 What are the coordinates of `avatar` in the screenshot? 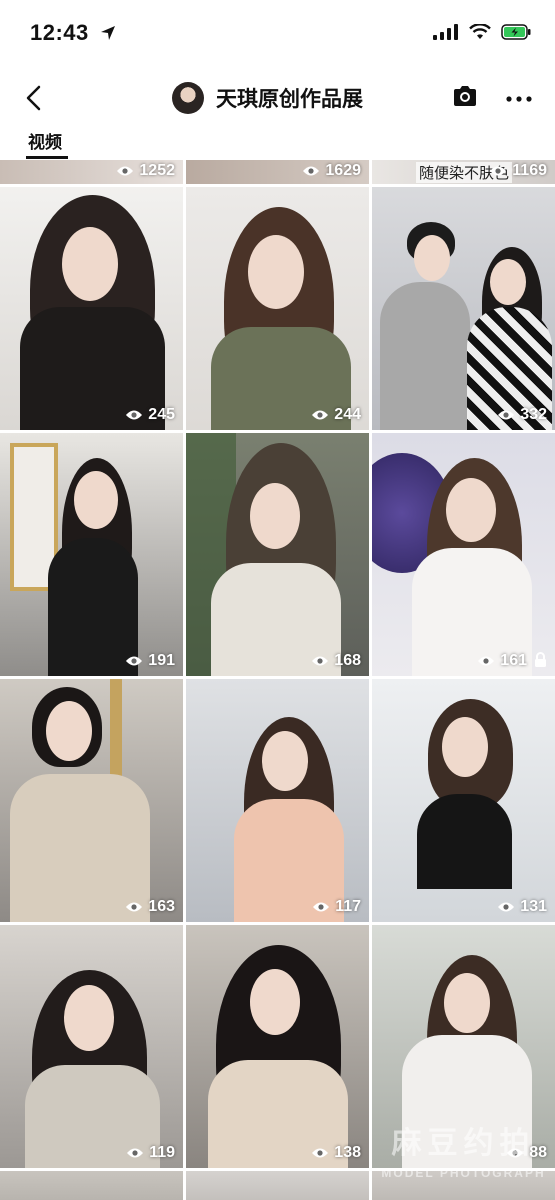 It's located at (188, 98).